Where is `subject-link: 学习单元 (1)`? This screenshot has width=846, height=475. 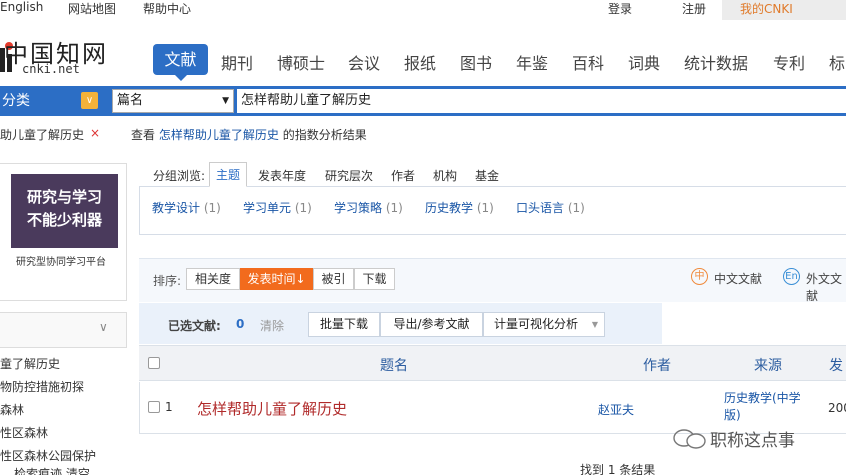
subject-link: 学习单元 (1) is located at coordinates (277, 207).